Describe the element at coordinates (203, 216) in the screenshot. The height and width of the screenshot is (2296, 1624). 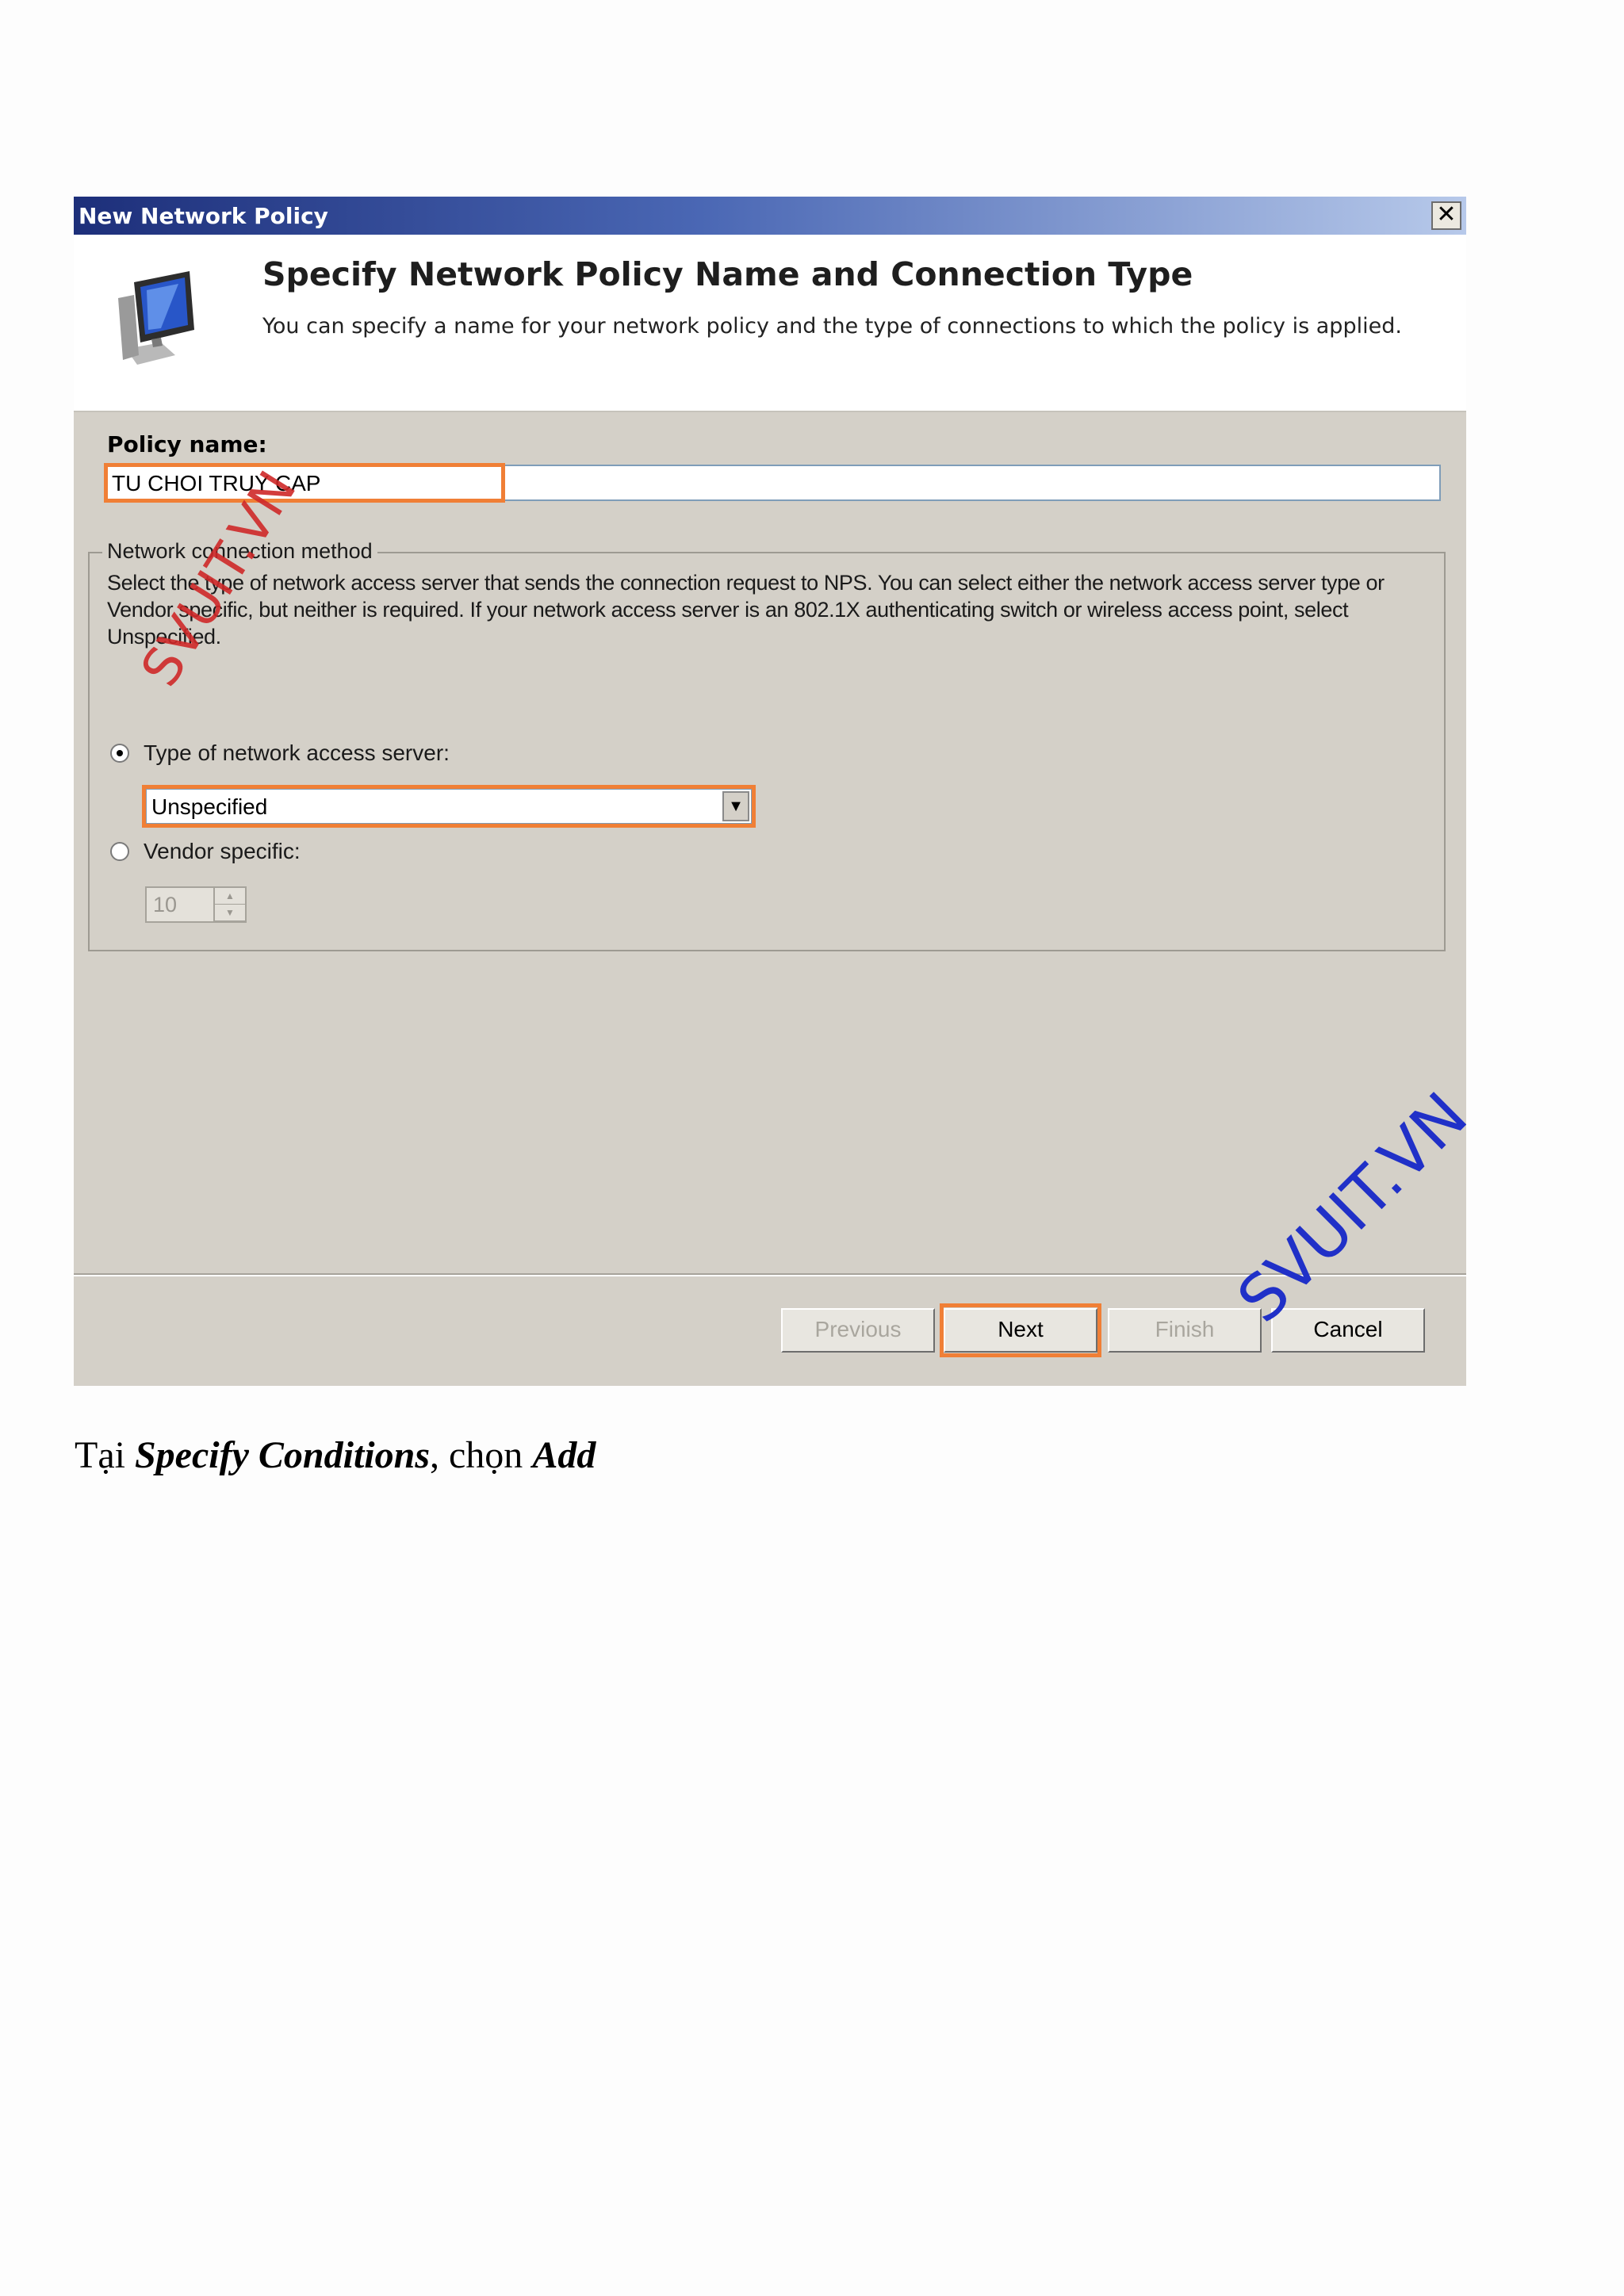
I see `window-title: New Network Policy` at that location.